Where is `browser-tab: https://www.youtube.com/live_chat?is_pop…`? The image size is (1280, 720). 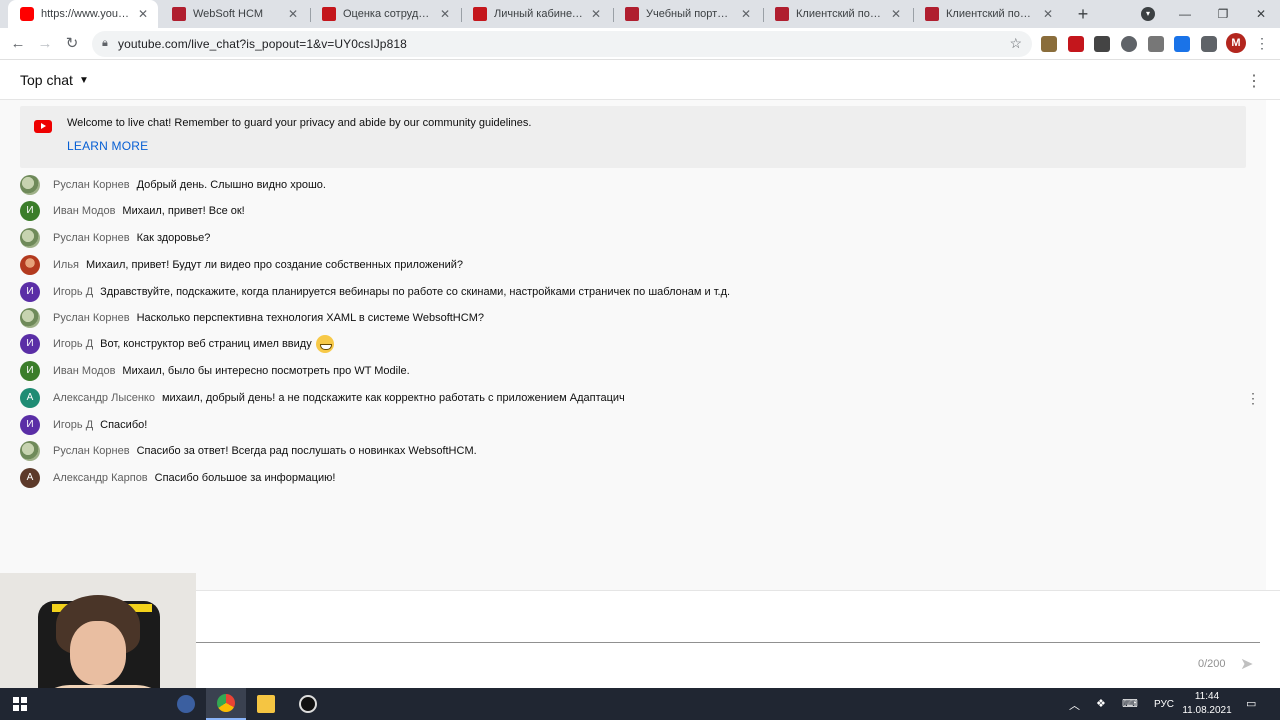 browser-tab: https://www.youtube.com/live_chat?is_pop… is located at coordinates (83, 14).